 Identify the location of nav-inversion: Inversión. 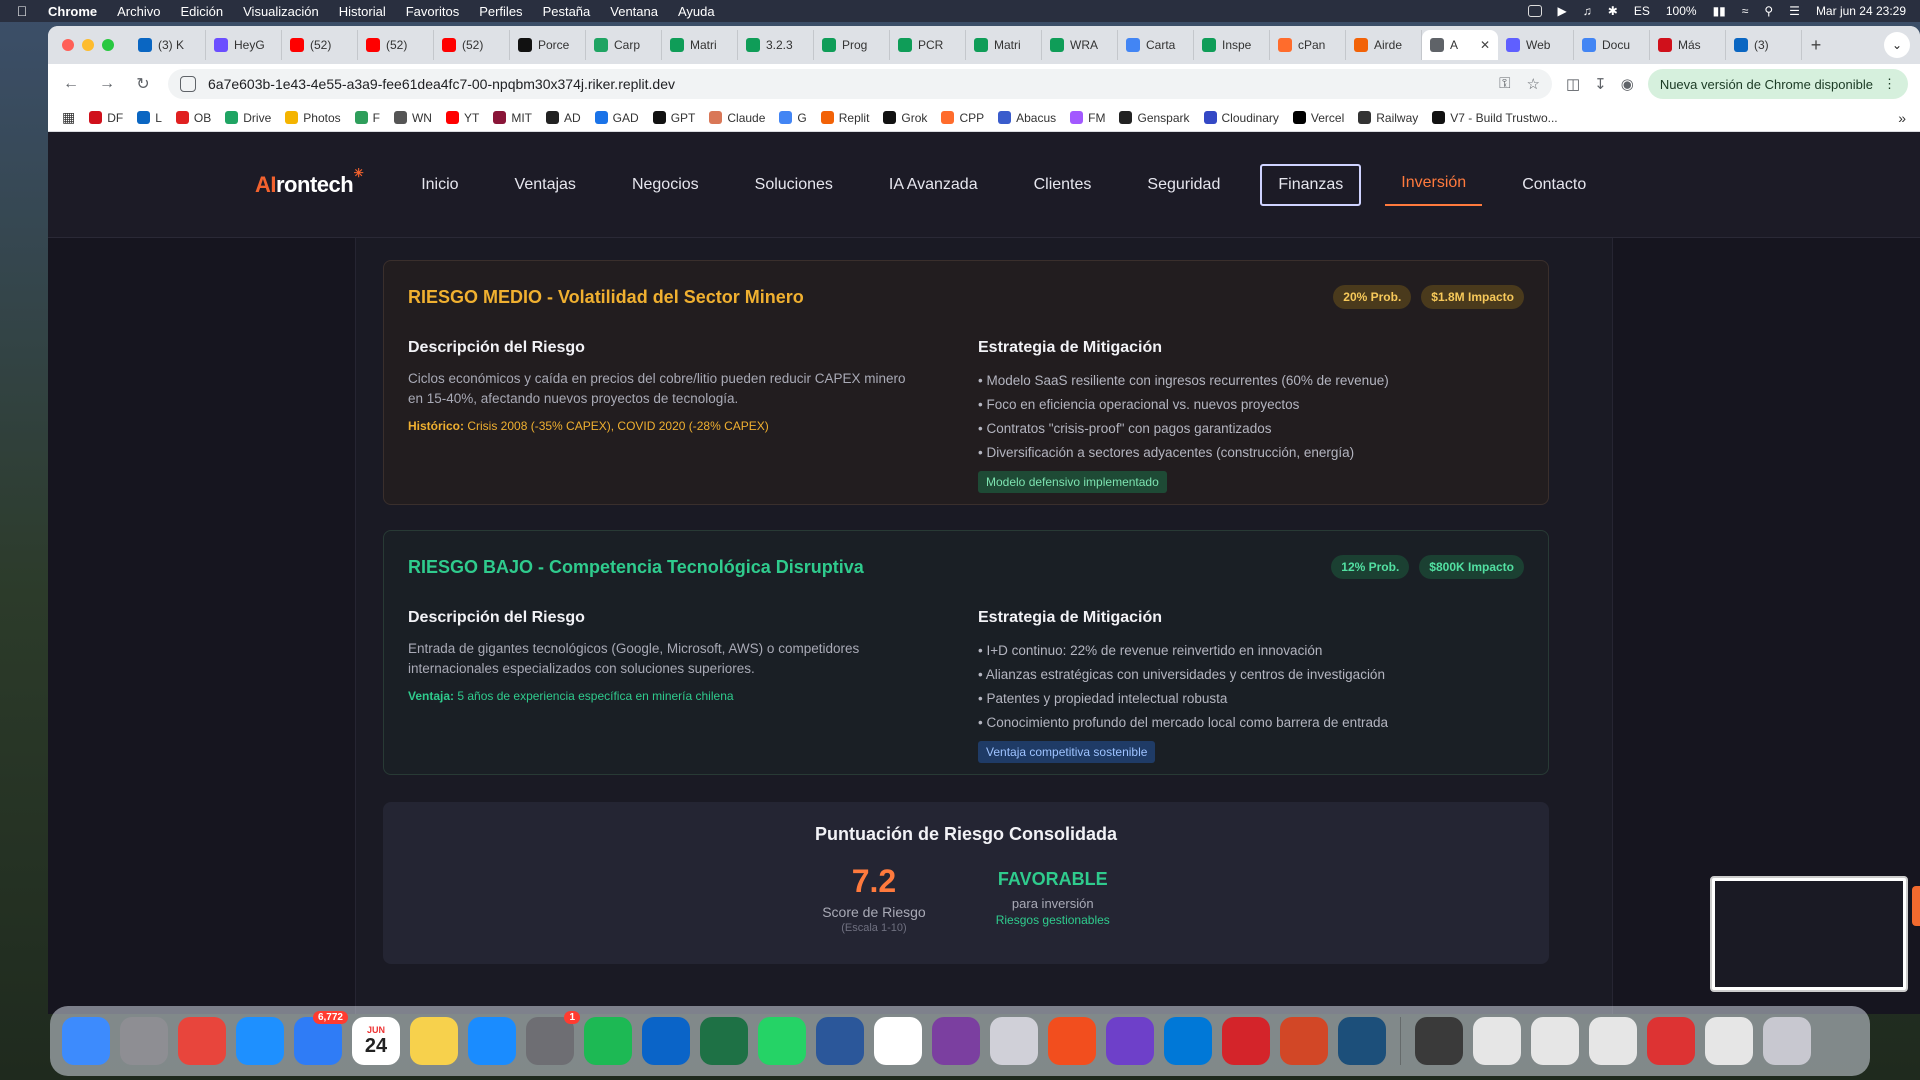
(1434, 185).